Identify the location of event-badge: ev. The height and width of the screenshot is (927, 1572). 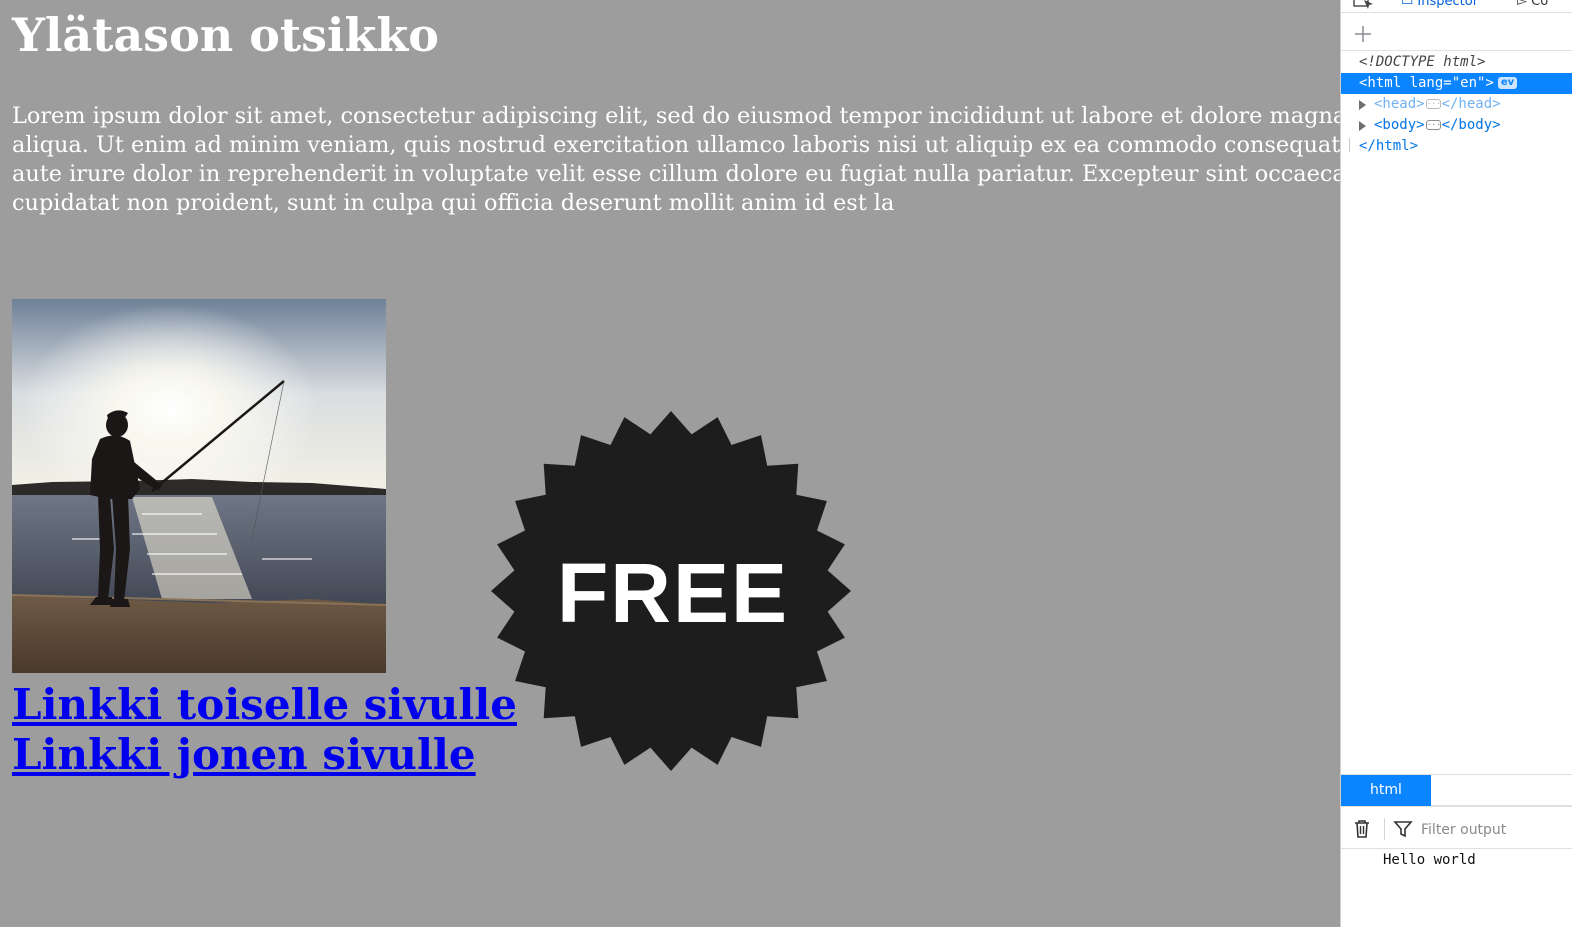
(1507, 83).